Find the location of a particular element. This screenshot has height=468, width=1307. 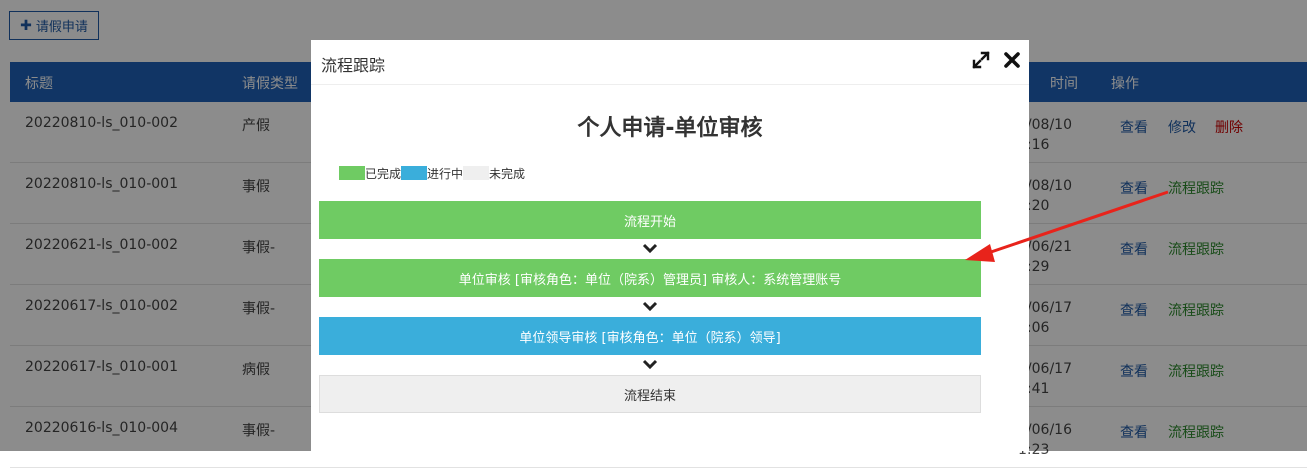

status-legend: 已完成 进行中 未完成 is located at coordinates (432, 173).